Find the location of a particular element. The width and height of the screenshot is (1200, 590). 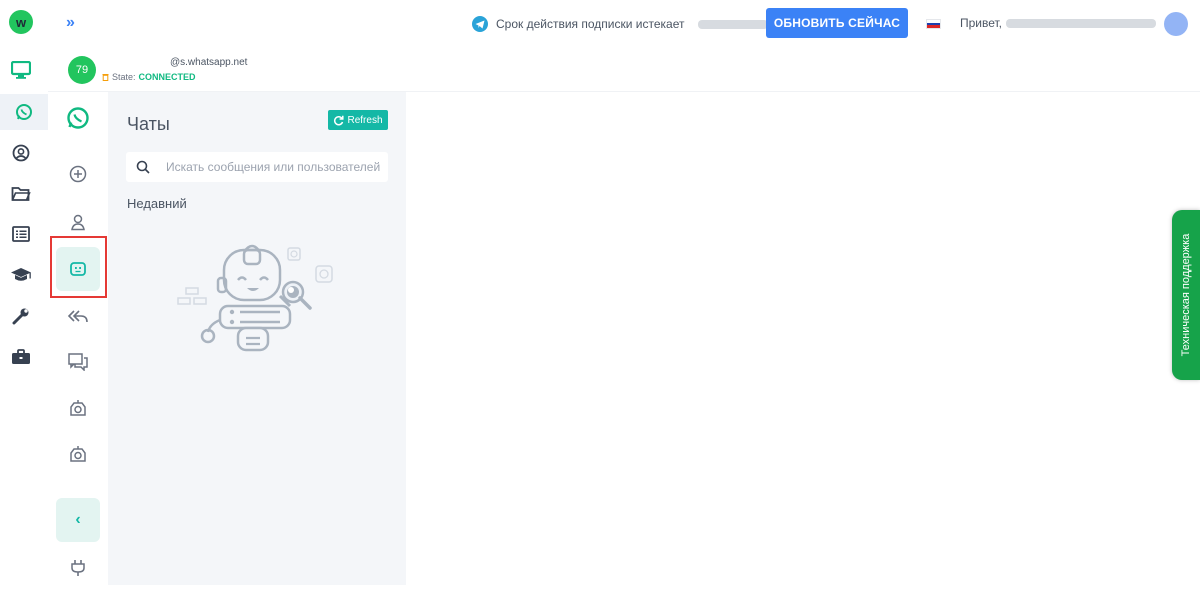

chat-bubbles-icon is located at coordinates (78, 362).